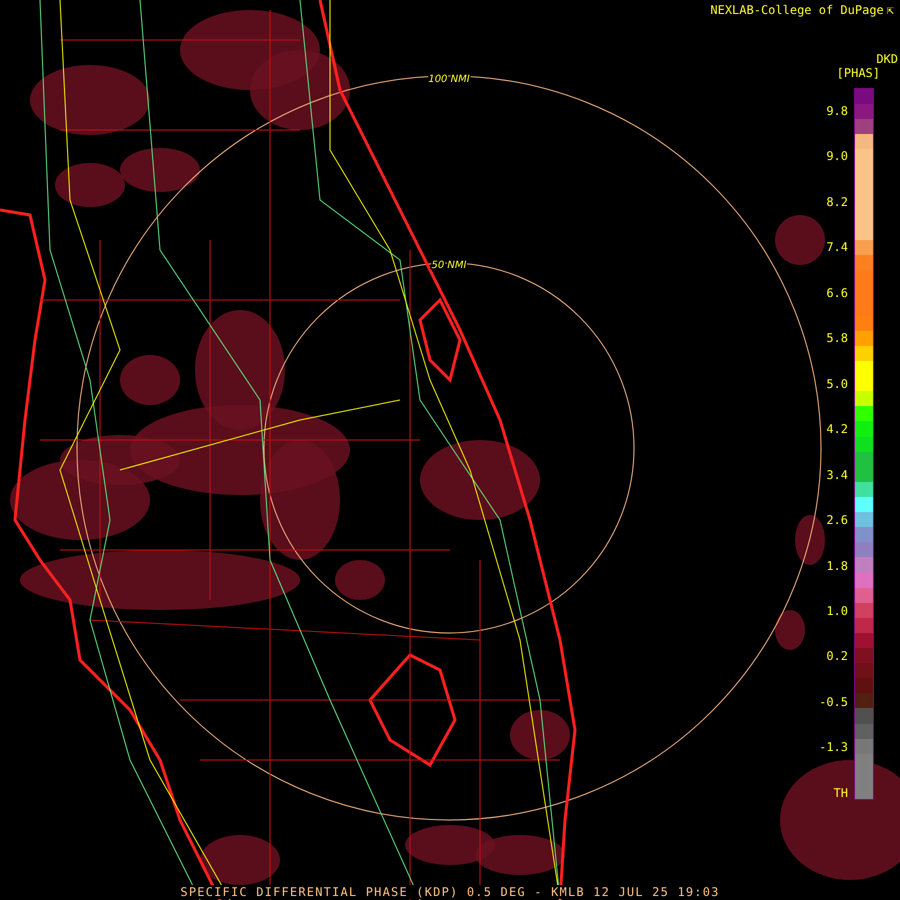 This screenshot has height=900, width=900. Describe the element at coordinates (837, 293) in the screenshot. I see `legend-label: 6.6` at that location.